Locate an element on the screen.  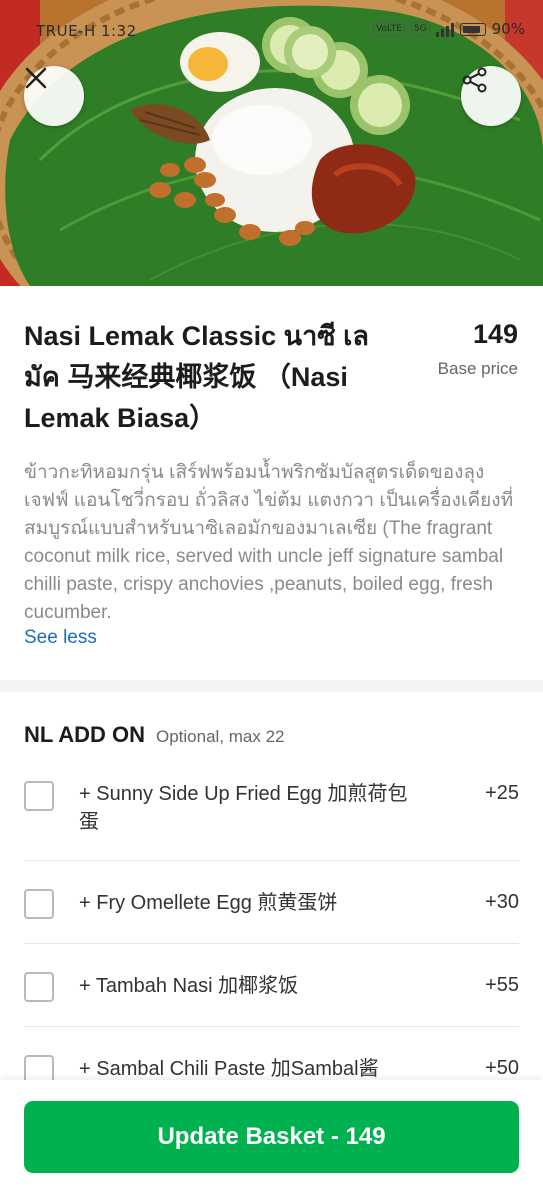
update-basket-button: Update Basket - 149 is located at coordinates (271, 1137).